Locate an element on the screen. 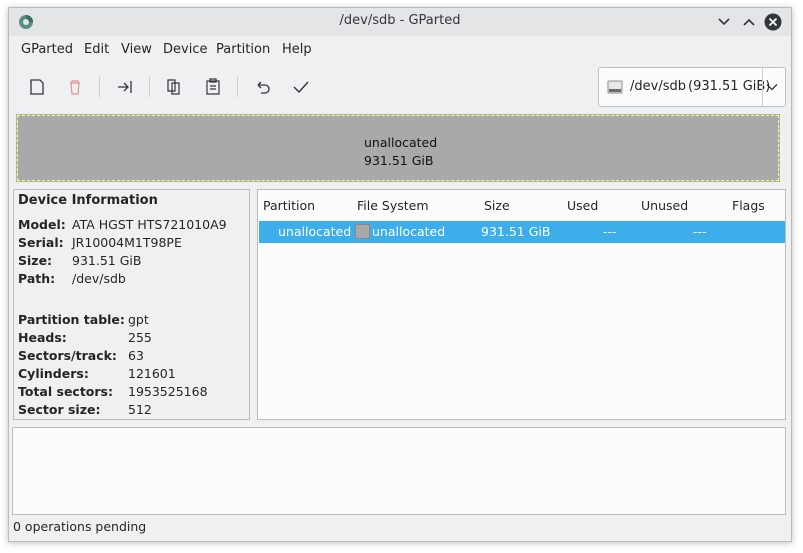  device-info-heading: Device Information is located at coordinates (88, 200).